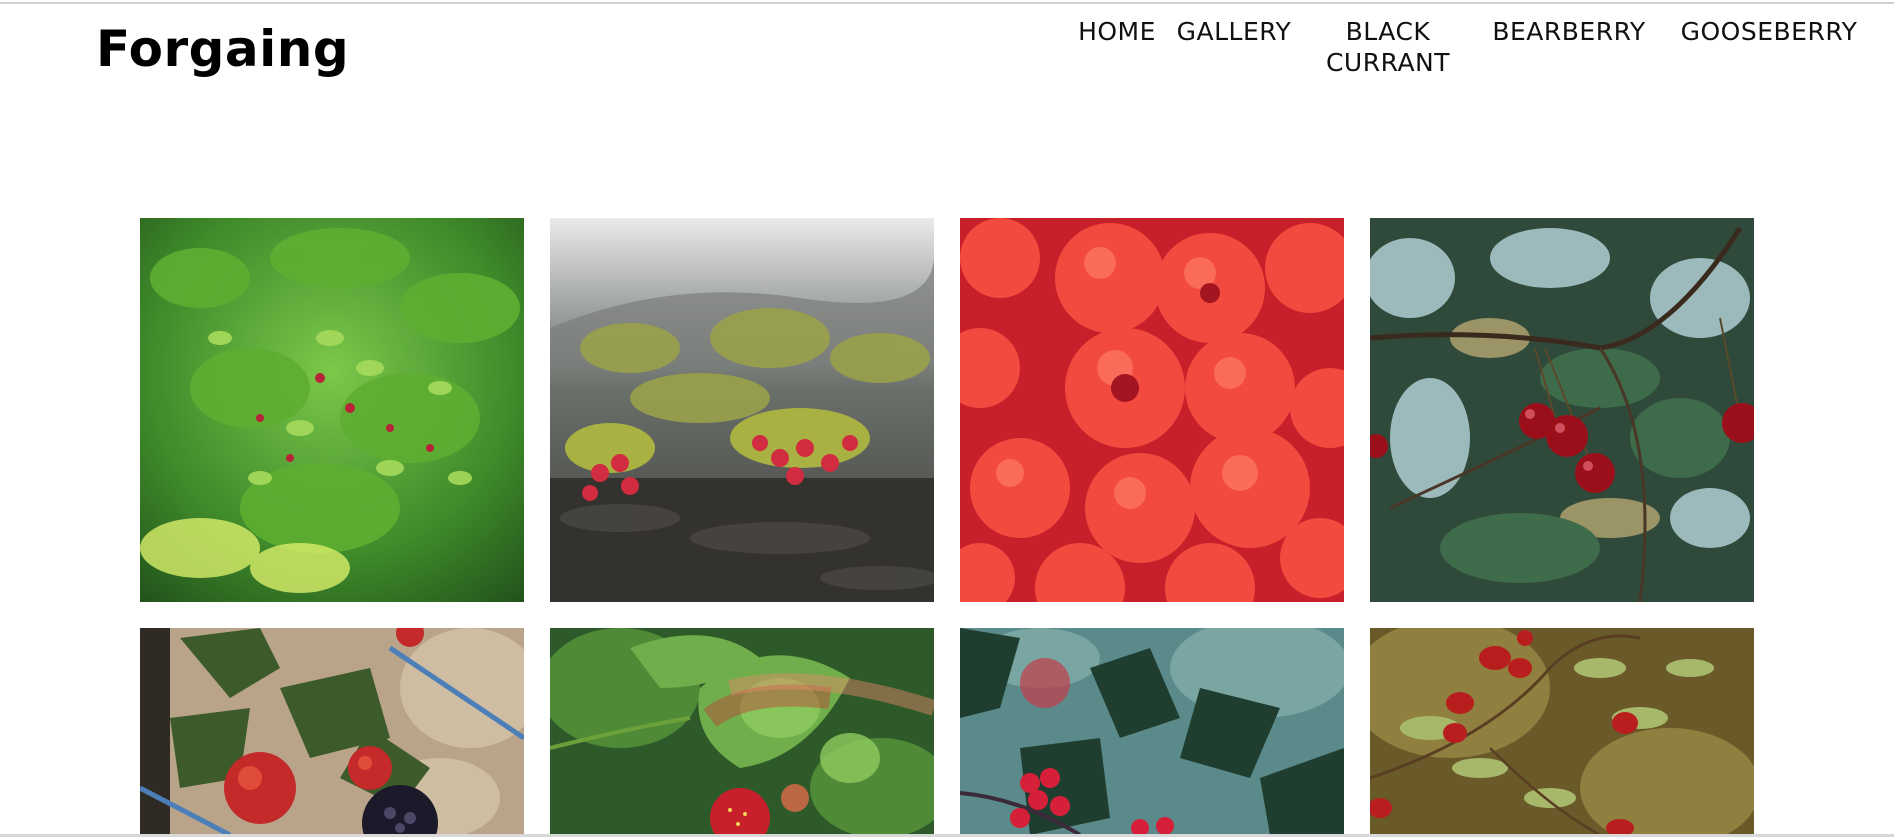 This screenshot has width=1894, height=837. I want to click on blackberry-image, so click(332, 731).